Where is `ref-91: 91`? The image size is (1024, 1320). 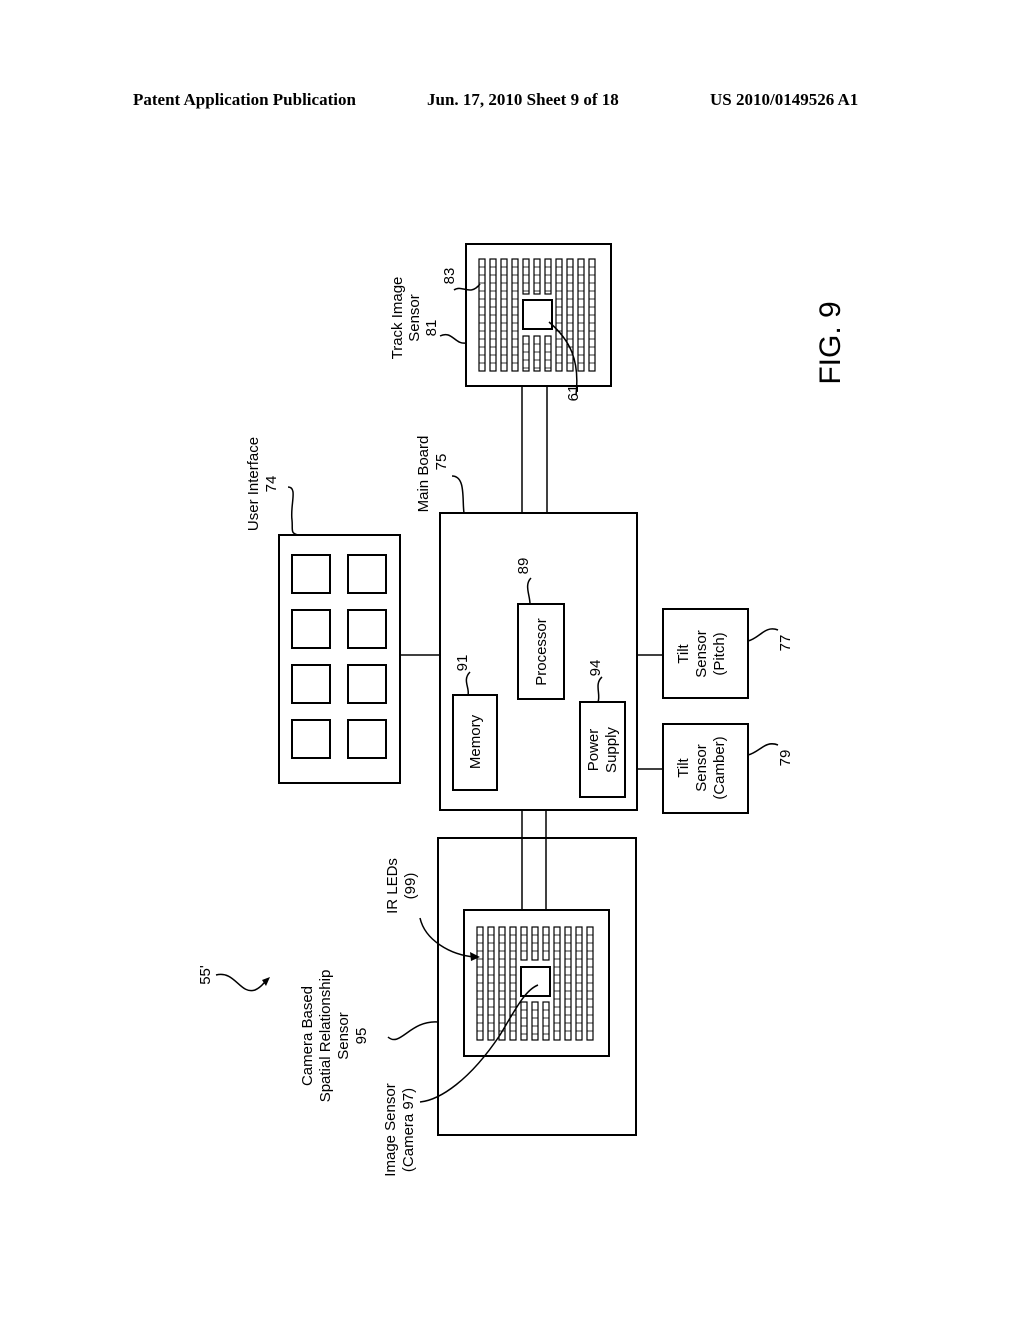
ref-91: 91 is located at coordinates (462, 663).